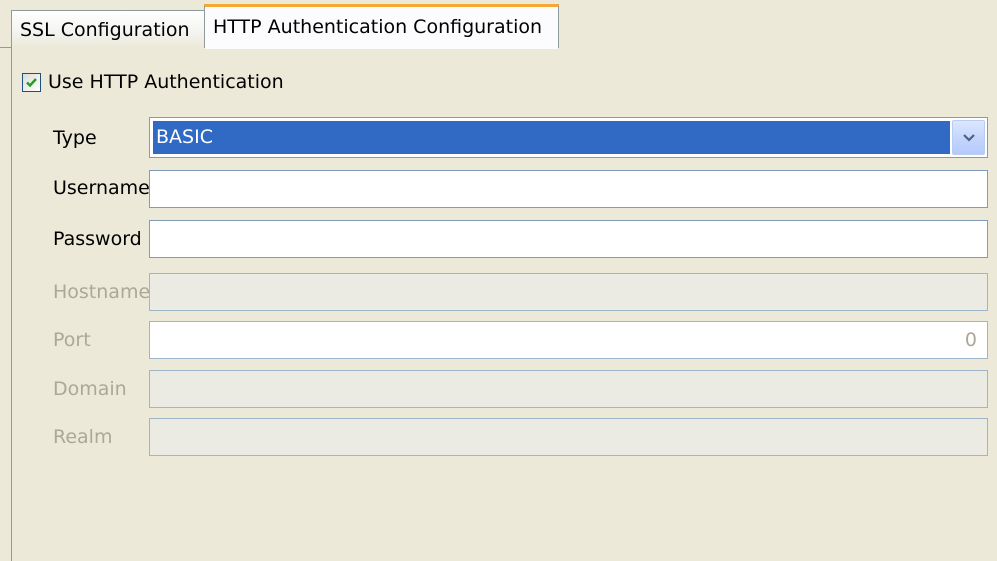 The height and width of the screenshot is (561, 997). What do you see at coordinates (568, 292) in the screenshot?
I see `hostname-input` at bounding box center [568, 292].